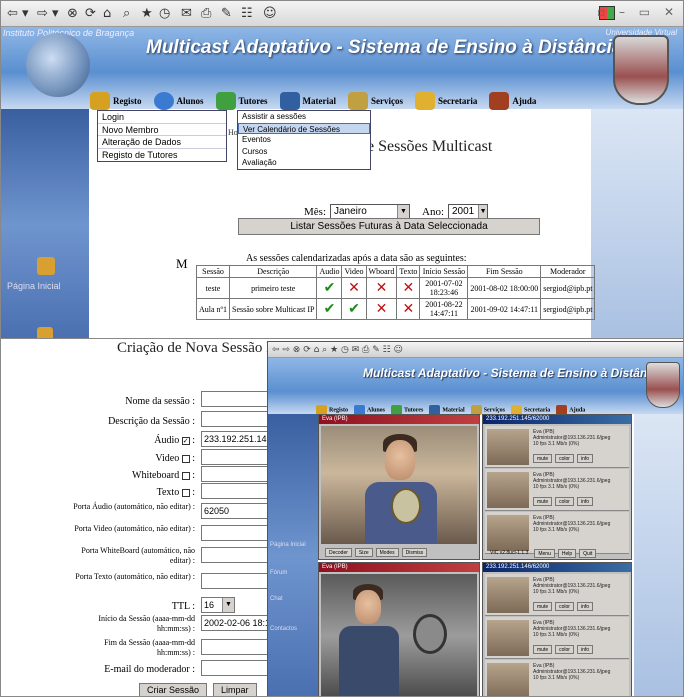 The image size is (684, 697). Describe the element at coordinates (236, 623) in the screenshot. I see `inicio-input: 2002-02-06 18:16` at that location.